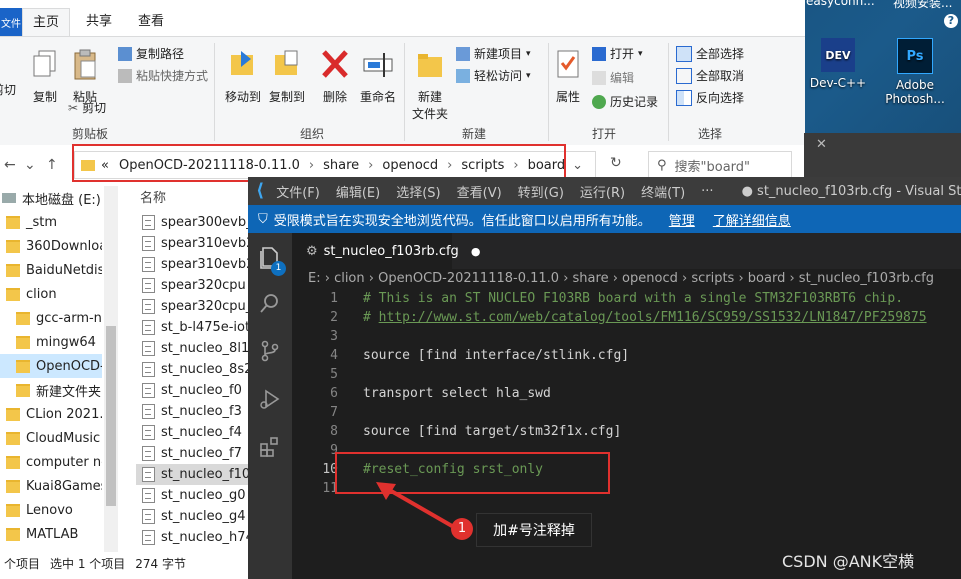  Describe the element at coordinates (51, 462) in the screenshot. I see `tree-item: computer net` at that location.